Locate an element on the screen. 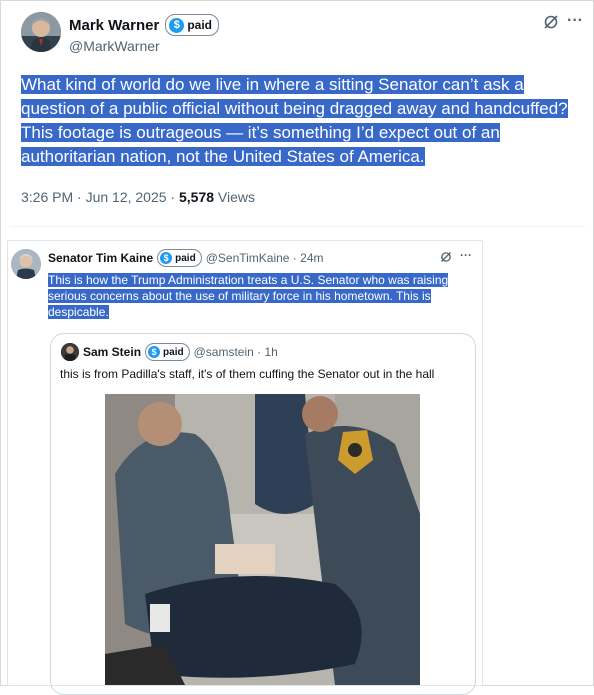  stein-handle-time: @samstein · 1h is located at coordinates (236, 352).